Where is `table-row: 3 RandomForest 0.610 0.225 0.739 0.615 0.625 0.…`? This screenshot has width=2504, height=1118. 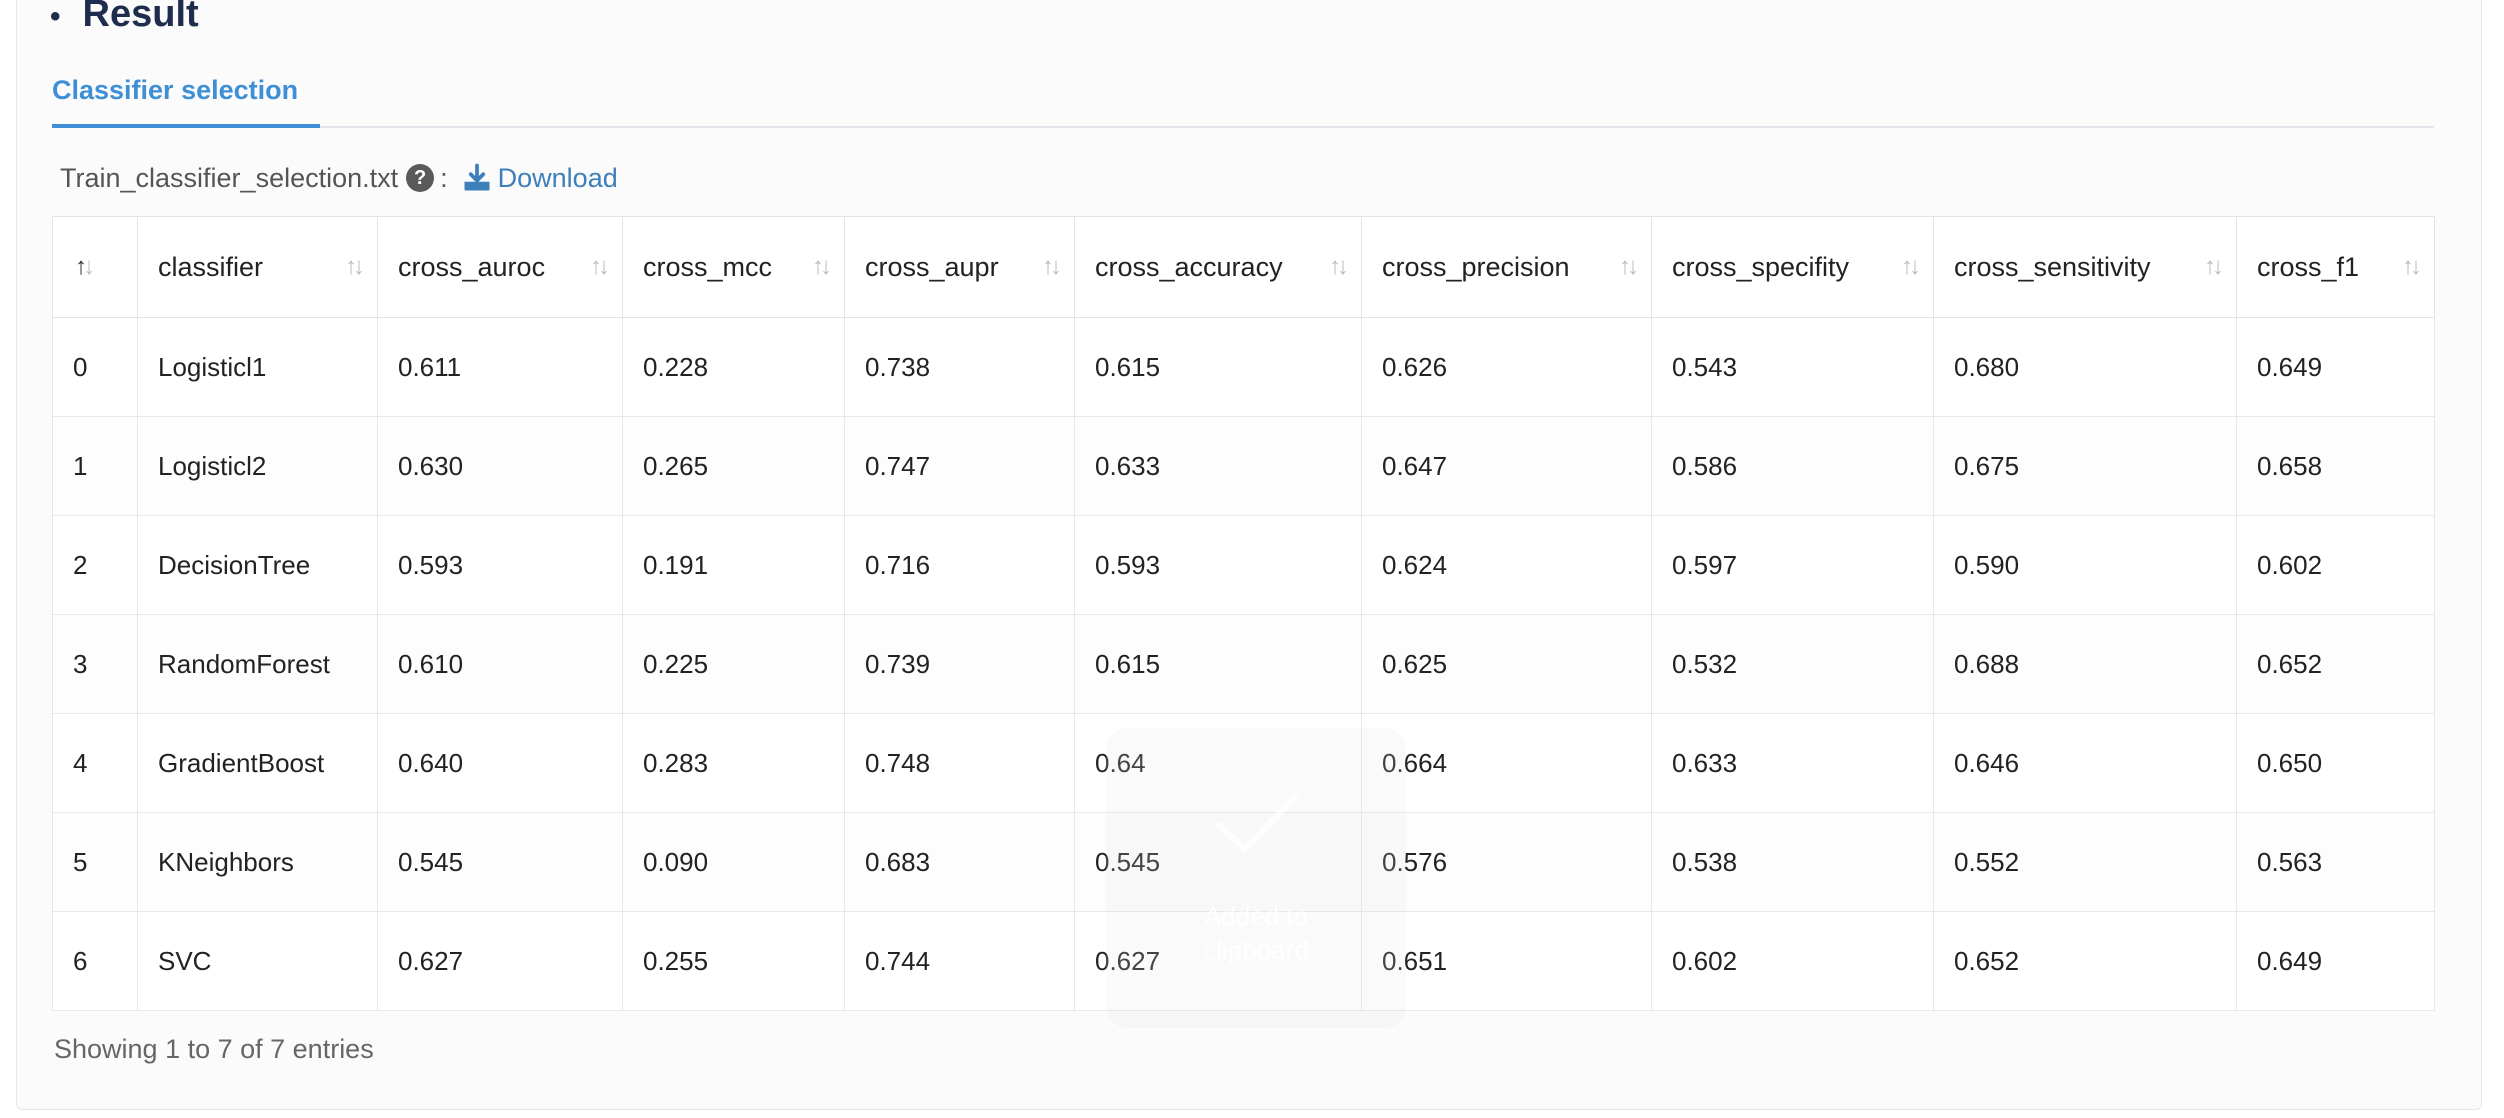
table-row: 3 RandomForest 0.610 0.225 0.739 0.615 0.625 0.… is located at coordinates (1243, 664).